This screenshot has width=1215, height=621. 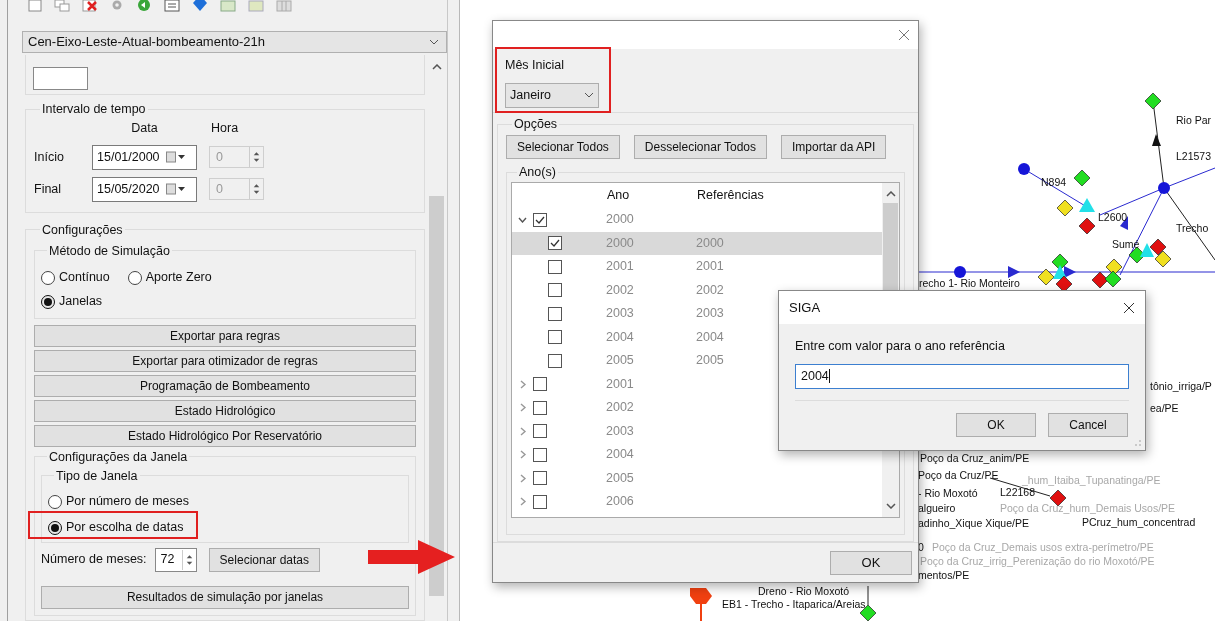 I want to click on tree-row: 2005, so click(x=697, y=478).